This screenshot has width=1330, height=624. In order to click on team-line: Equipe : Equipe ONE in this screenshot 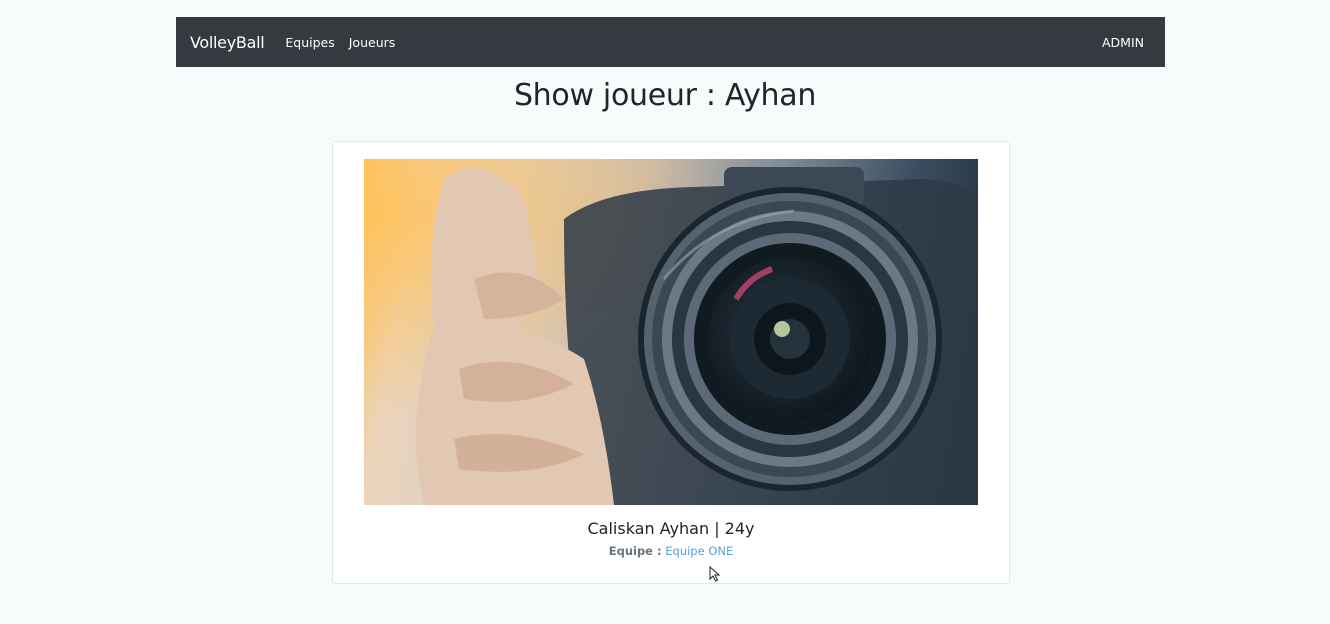, I will do `click(671, 551)`.